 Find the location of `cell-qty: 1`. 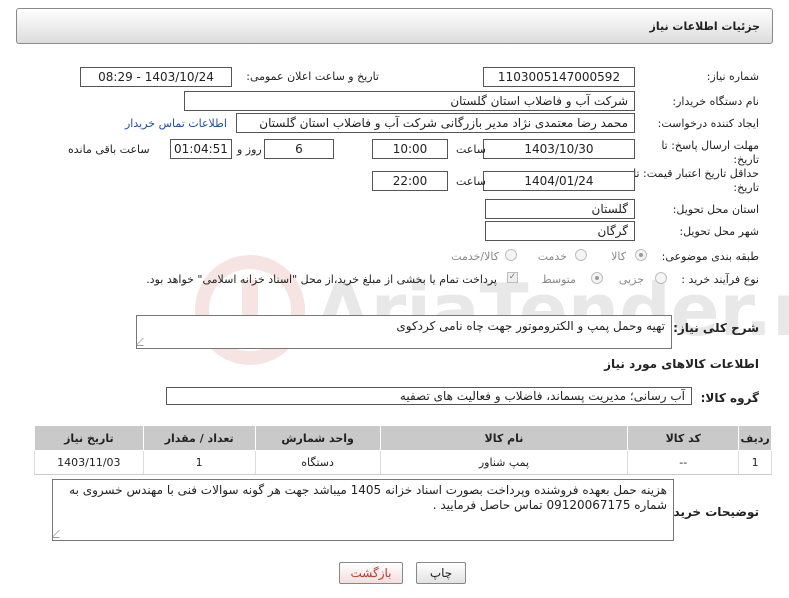

cell-qty: 1 is located at coordinates (199, 462).